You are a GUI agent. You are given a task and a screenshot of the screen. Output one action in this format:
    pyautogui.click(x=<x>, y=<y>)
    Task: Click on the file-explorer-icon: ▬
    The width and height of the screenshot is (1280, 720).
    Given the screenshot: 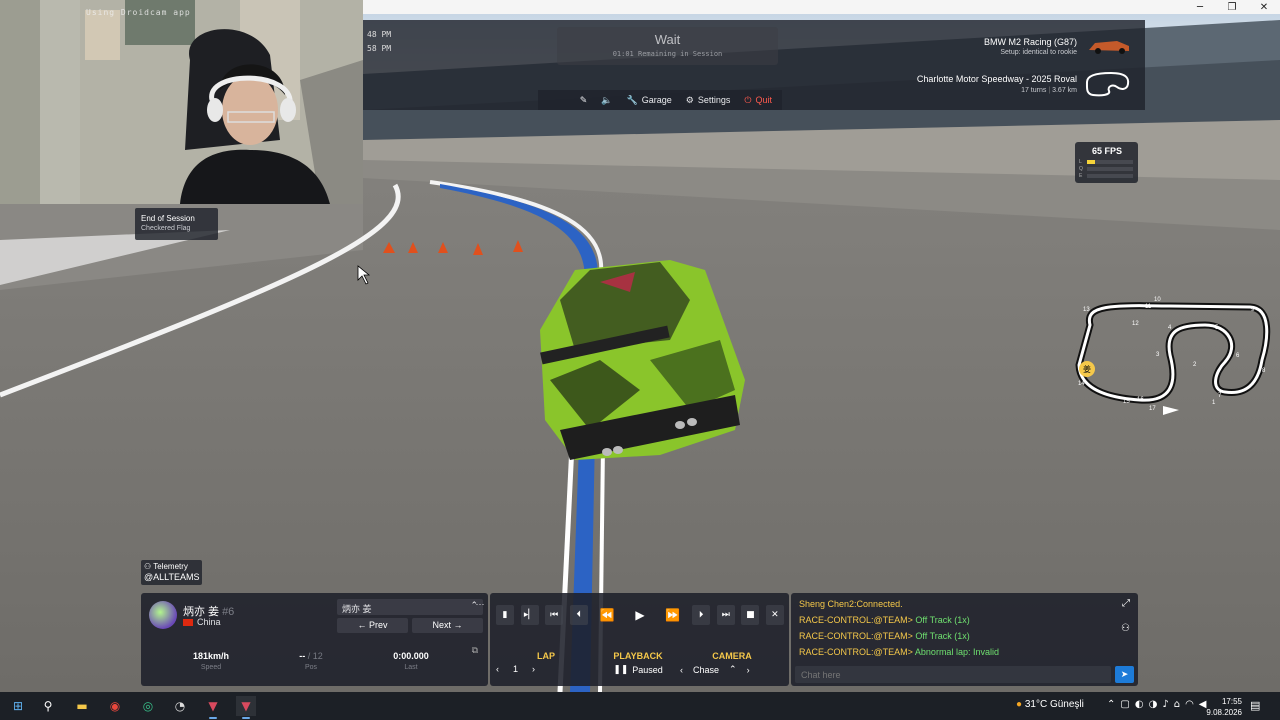 What is the action you would take?
    pyautogui.click(x=82, y=706)
    